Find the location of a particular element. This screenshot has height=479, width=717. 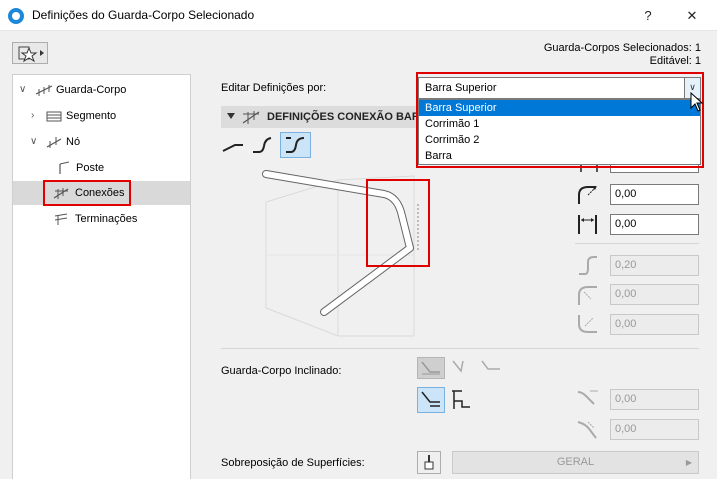

end-radius-icon is located at coordinates (587, 324).